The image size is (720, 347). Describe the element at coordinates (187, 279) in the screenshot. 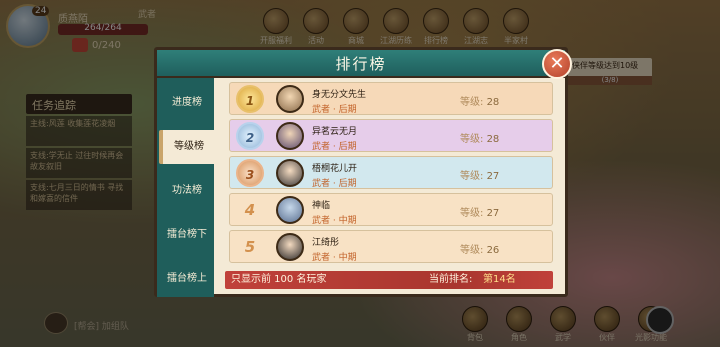

I see `tab-arena-upper: 擂台榜上` at that location.